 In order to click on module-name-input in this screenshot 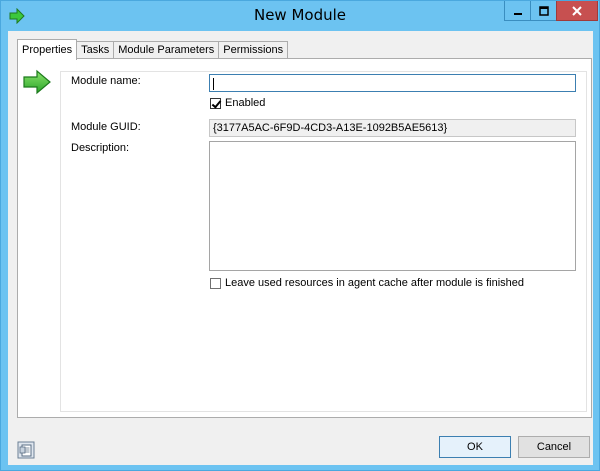, I will do `click(392, 83)`.